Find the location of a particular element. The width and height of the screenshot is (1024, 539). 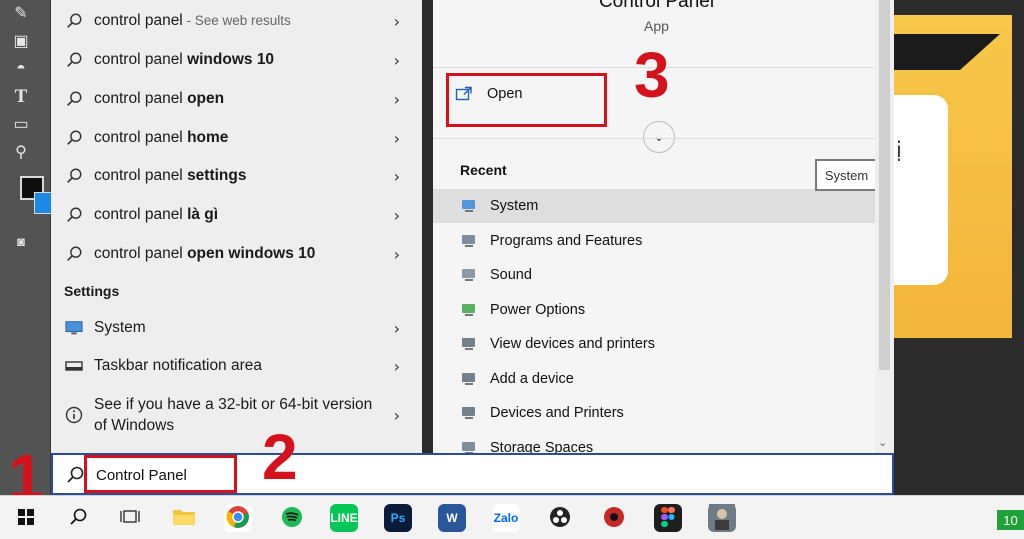

start-button is located at coordinates (26, 518).